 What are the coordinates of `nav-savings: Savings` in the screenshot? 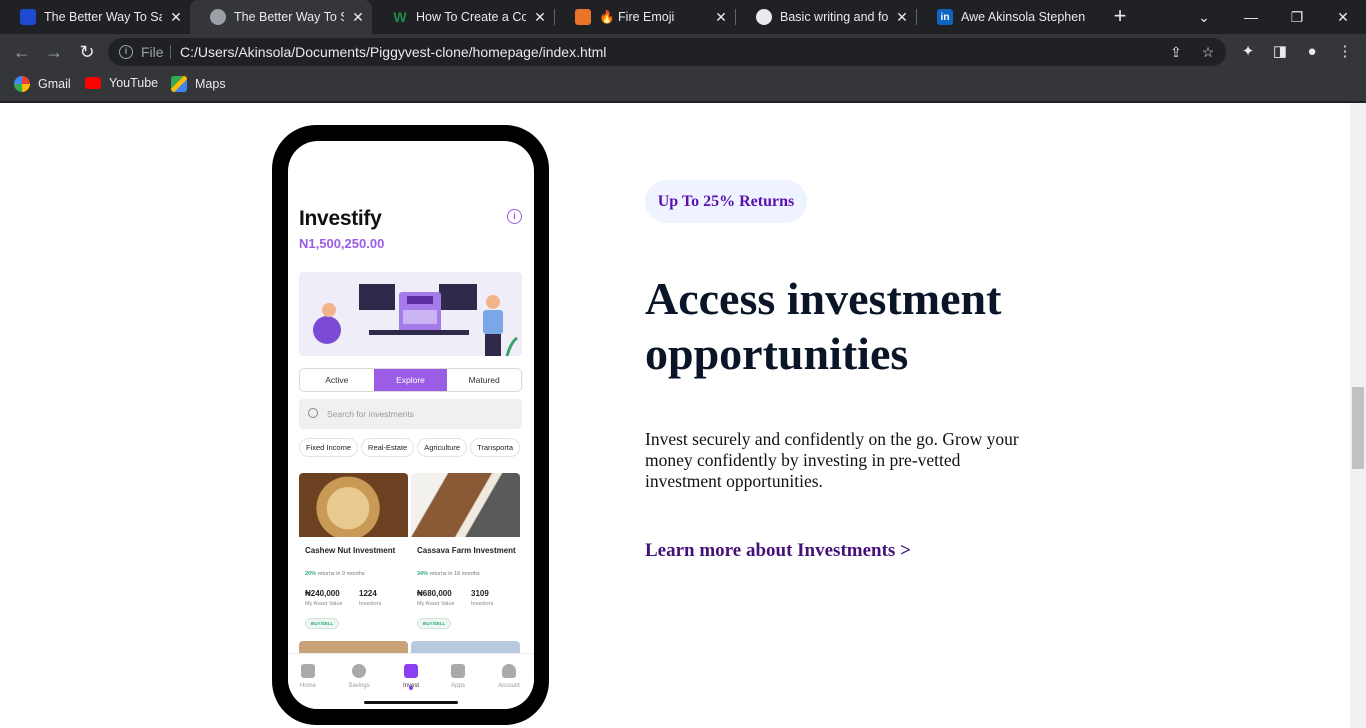 It's located at (359, 676).